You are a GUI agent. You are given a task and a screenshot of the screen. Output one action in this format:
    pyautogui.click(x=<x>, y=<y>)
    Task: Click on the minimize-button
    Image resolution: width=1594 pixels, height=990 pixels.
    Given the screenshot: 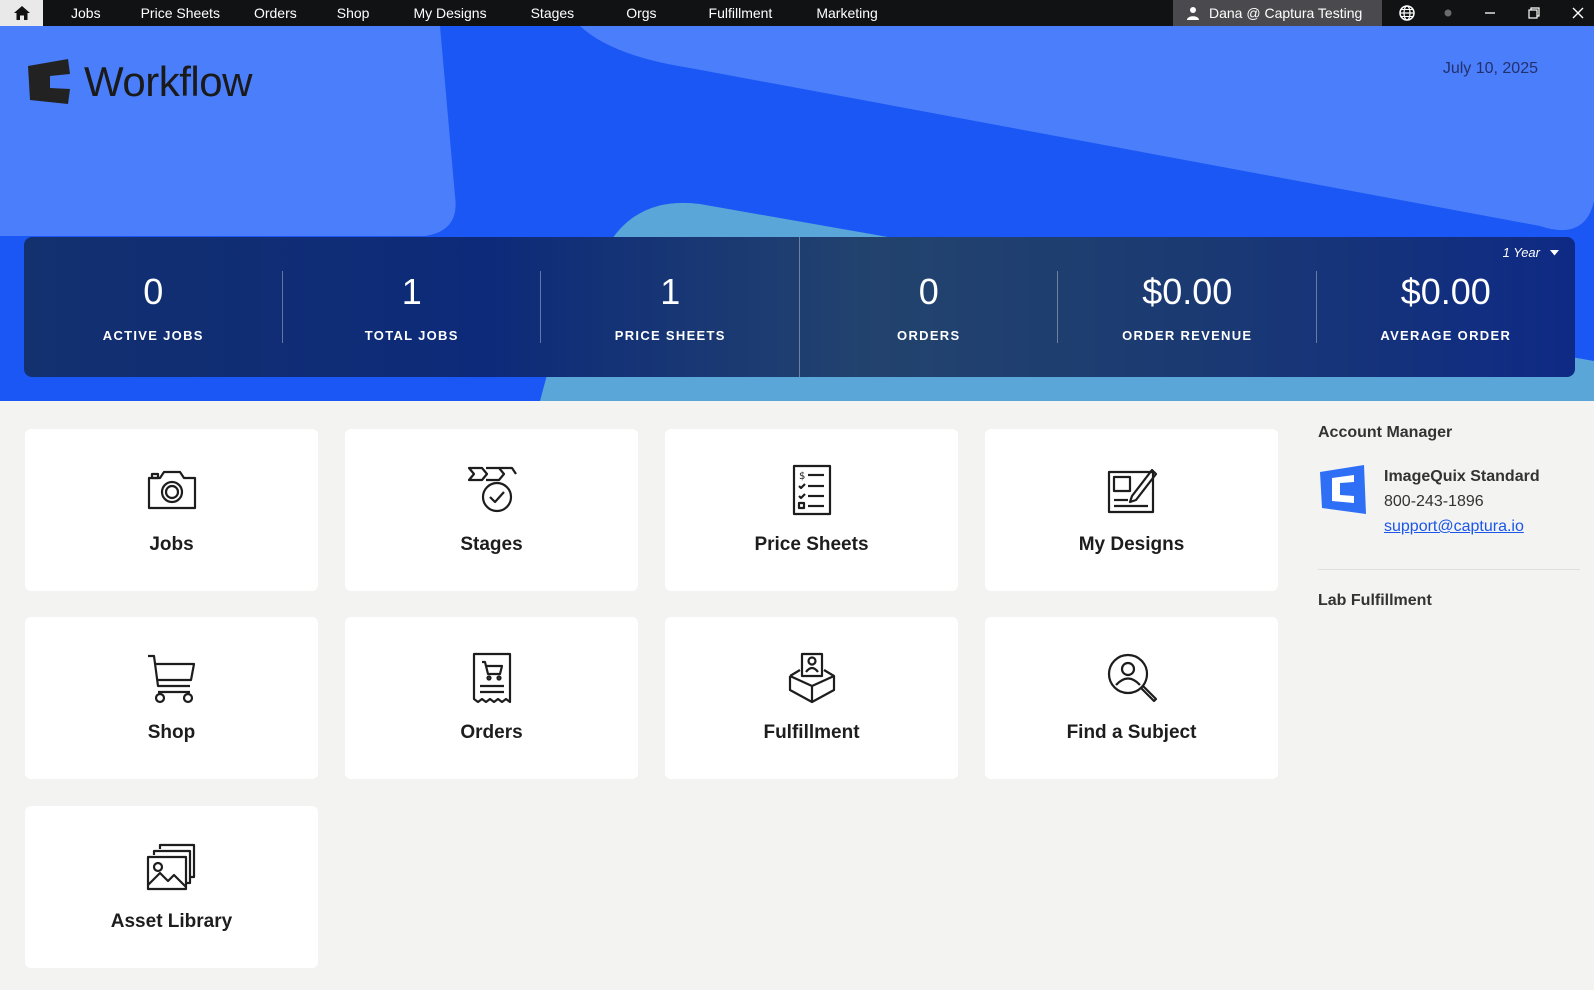 What is the action you would take?
    pyautogui.click(x=1490, y=13)
    